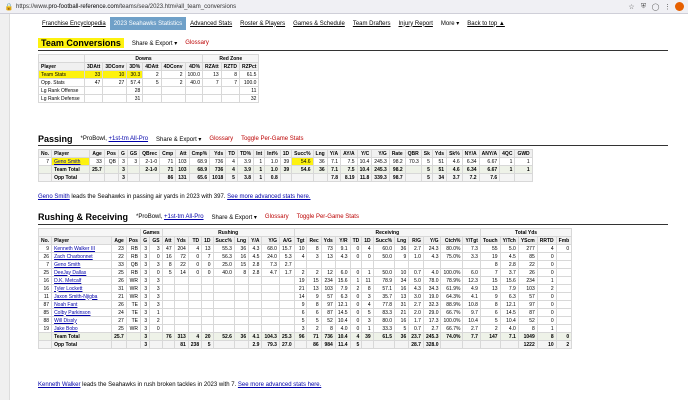 Image resolution: width=688 pixels, height=400 pixels. What do you see at coordinates (364, 153) in the screenshot?
I see `column-header: Y/C` at bounding box center [364, 153].